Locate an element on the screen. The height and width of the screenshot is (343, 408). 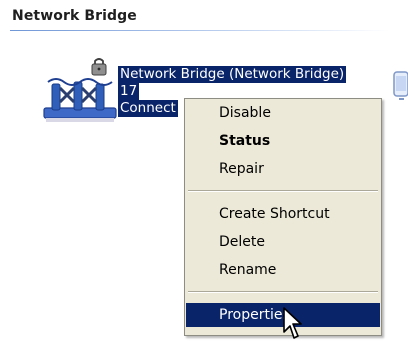
network-connection-icon is located at coordinates (397, 101).